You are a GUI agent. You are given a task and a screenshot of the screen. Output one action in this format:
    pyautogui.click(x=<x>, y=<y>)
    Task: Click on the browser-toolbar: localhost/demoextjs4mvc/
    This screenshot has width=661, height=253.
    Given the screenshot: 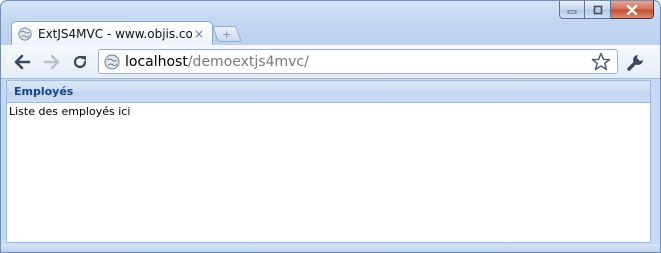 What is the action you would take?
    pyautogui.click(x=330, y=62)
    